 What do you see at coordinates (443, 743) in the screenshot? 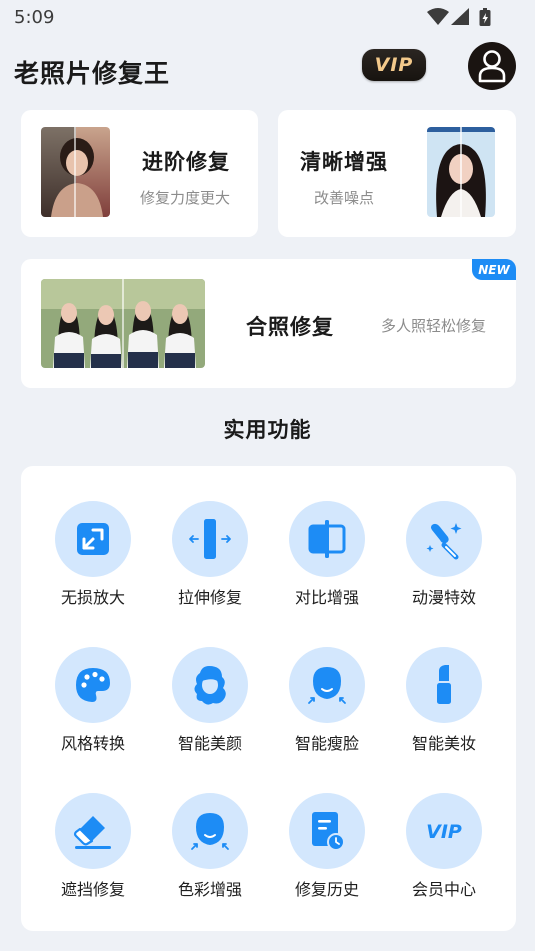
I see `tool-label: 智能美妆` at bounding box center [443, 743].